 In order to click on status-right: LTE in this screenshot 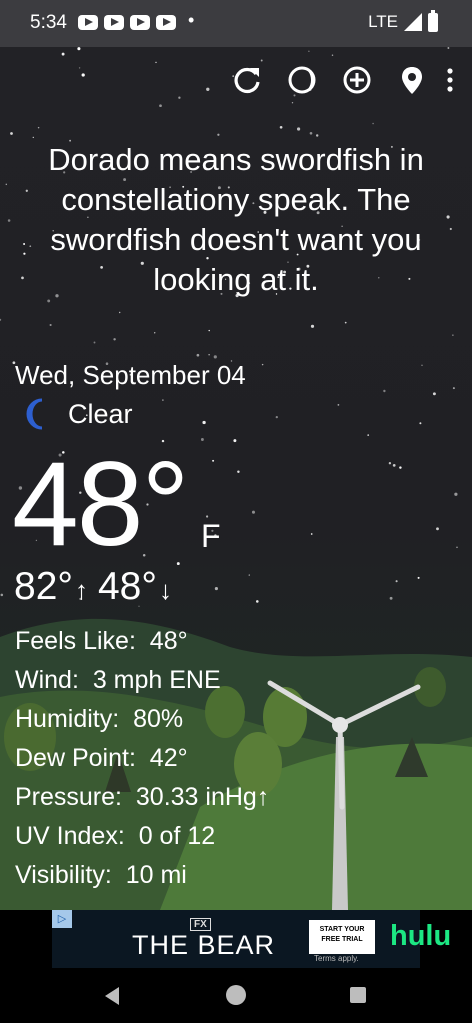, I will do `click(403, 20)`.